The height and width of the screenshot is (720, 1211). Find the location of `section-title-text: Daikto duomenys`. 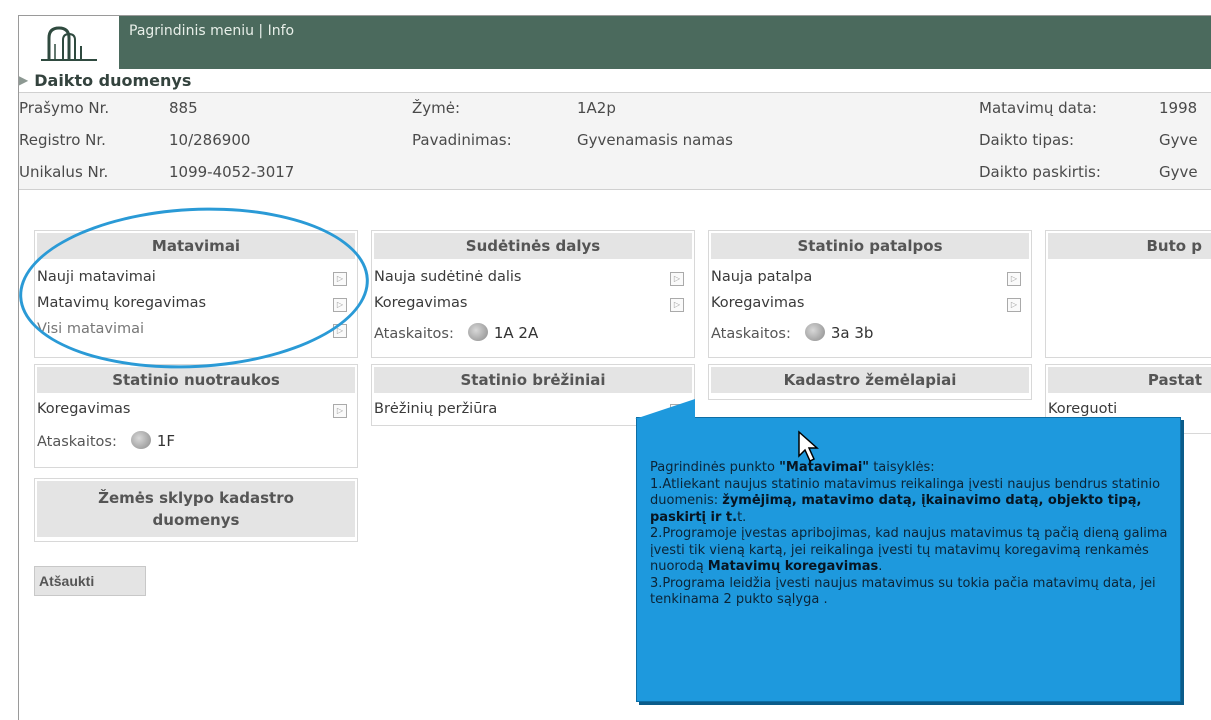

section-title-text: Daikto duomenys is located at coordinates (113, 80).